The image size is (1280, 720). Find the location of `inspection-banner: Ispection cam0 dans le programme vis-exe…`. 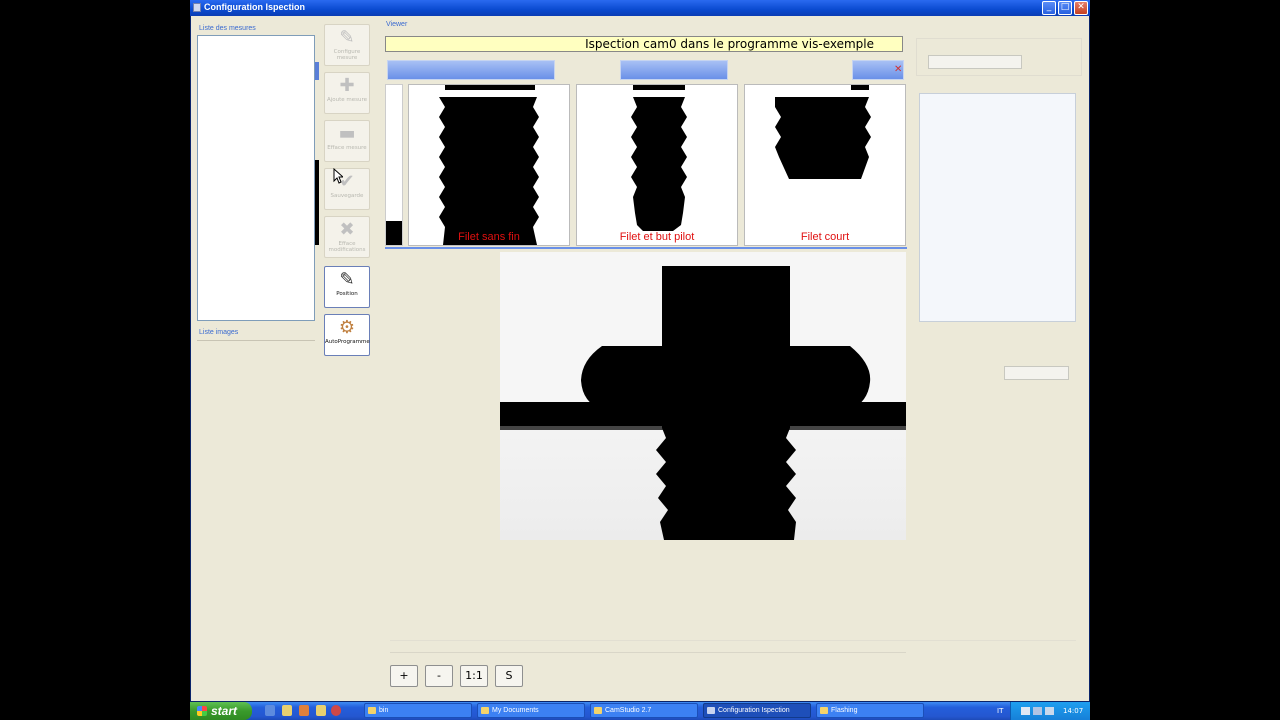

inspection-banner: Ispection cam0 dans le programme vis-exe… is located at coordinates (644, 44).